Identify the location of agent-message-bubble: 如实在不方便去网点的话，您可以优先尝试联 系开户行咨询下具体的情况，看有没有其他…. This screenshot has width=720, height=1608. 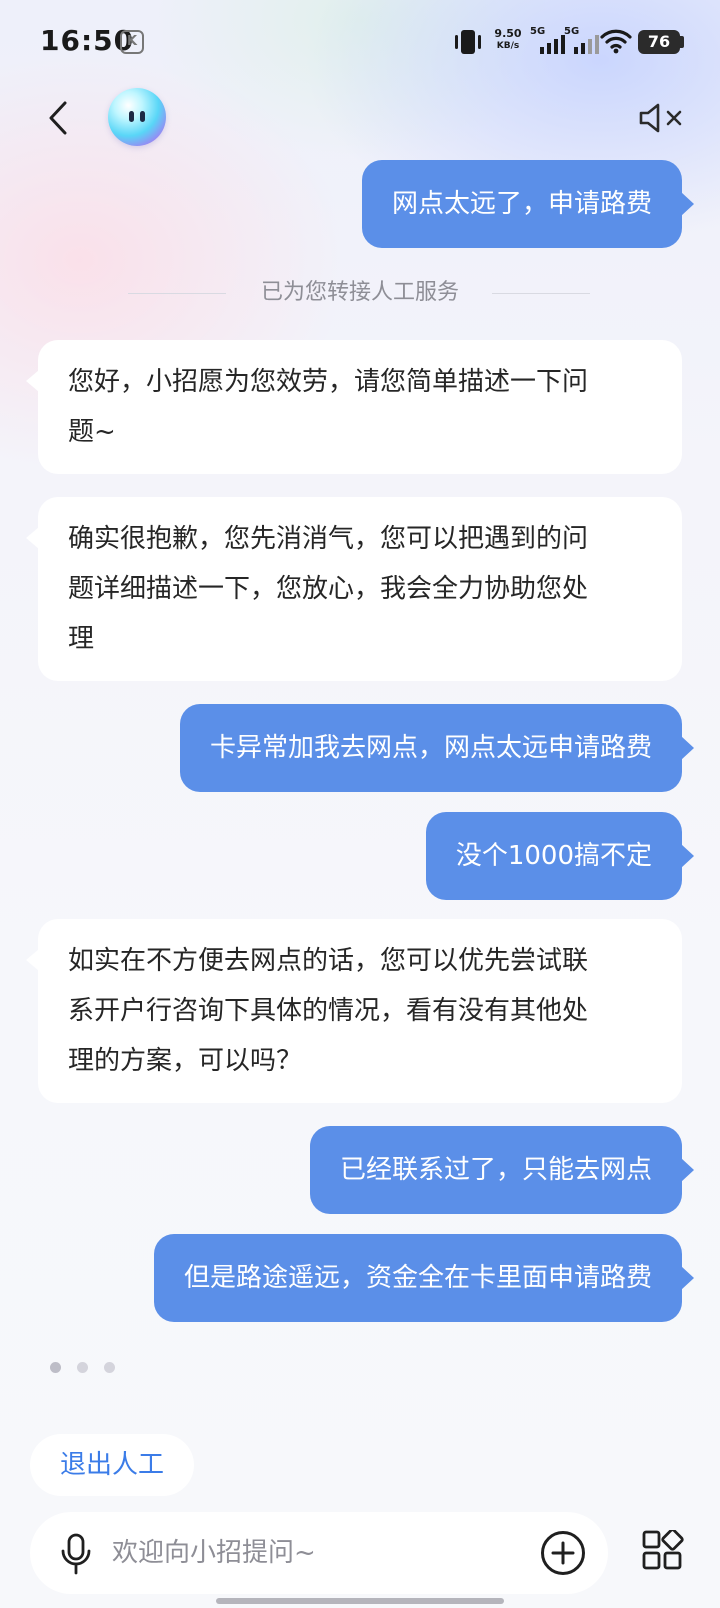
(354, 1011).